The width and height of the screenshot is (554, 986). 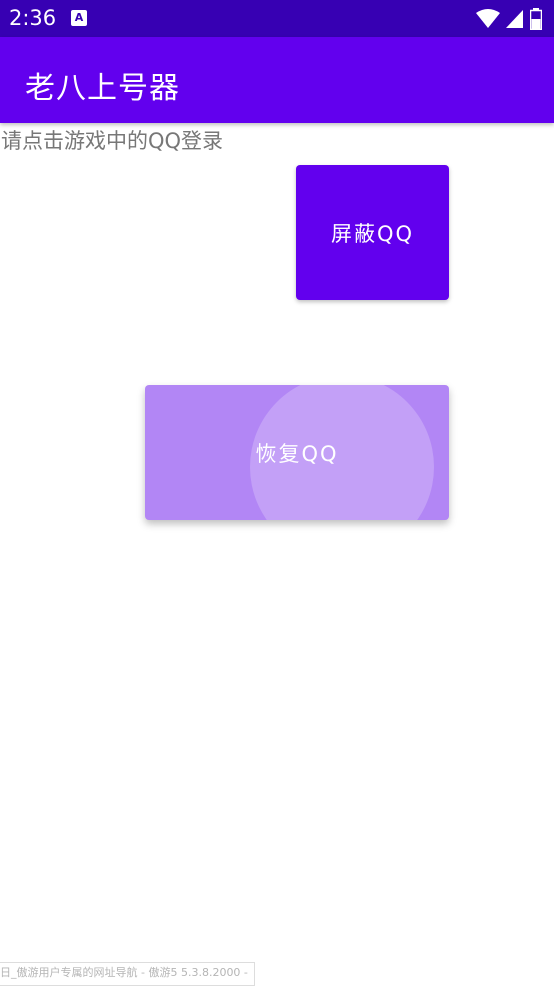 I want to click on block-qq-label: 屏蔽QQ, so click(x=372, y=233).